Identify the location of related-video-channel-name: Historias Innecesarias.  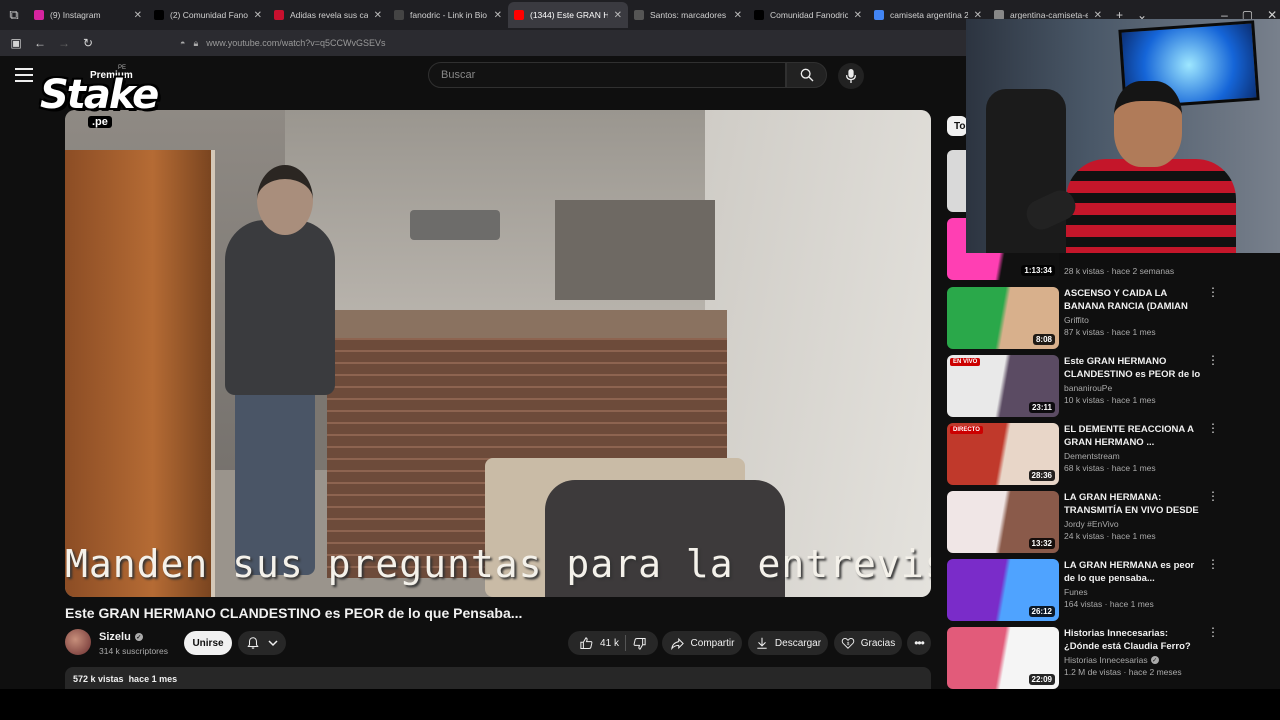
(1106, 660).